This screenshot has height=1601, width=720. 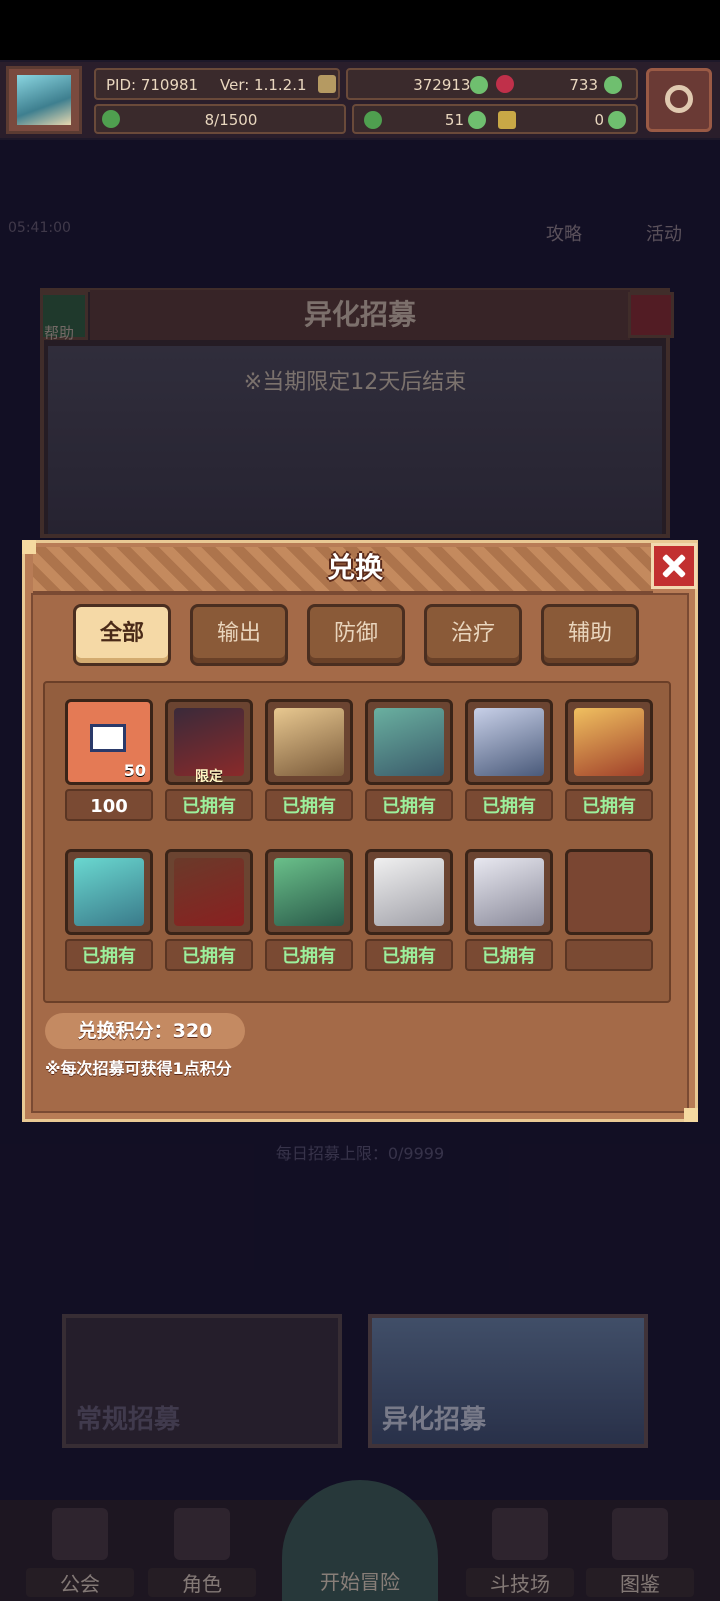 What do you see at coordinates (109, 805) in the screenshot?
I see `item-cost: 100` at bounding box center [109, 805].